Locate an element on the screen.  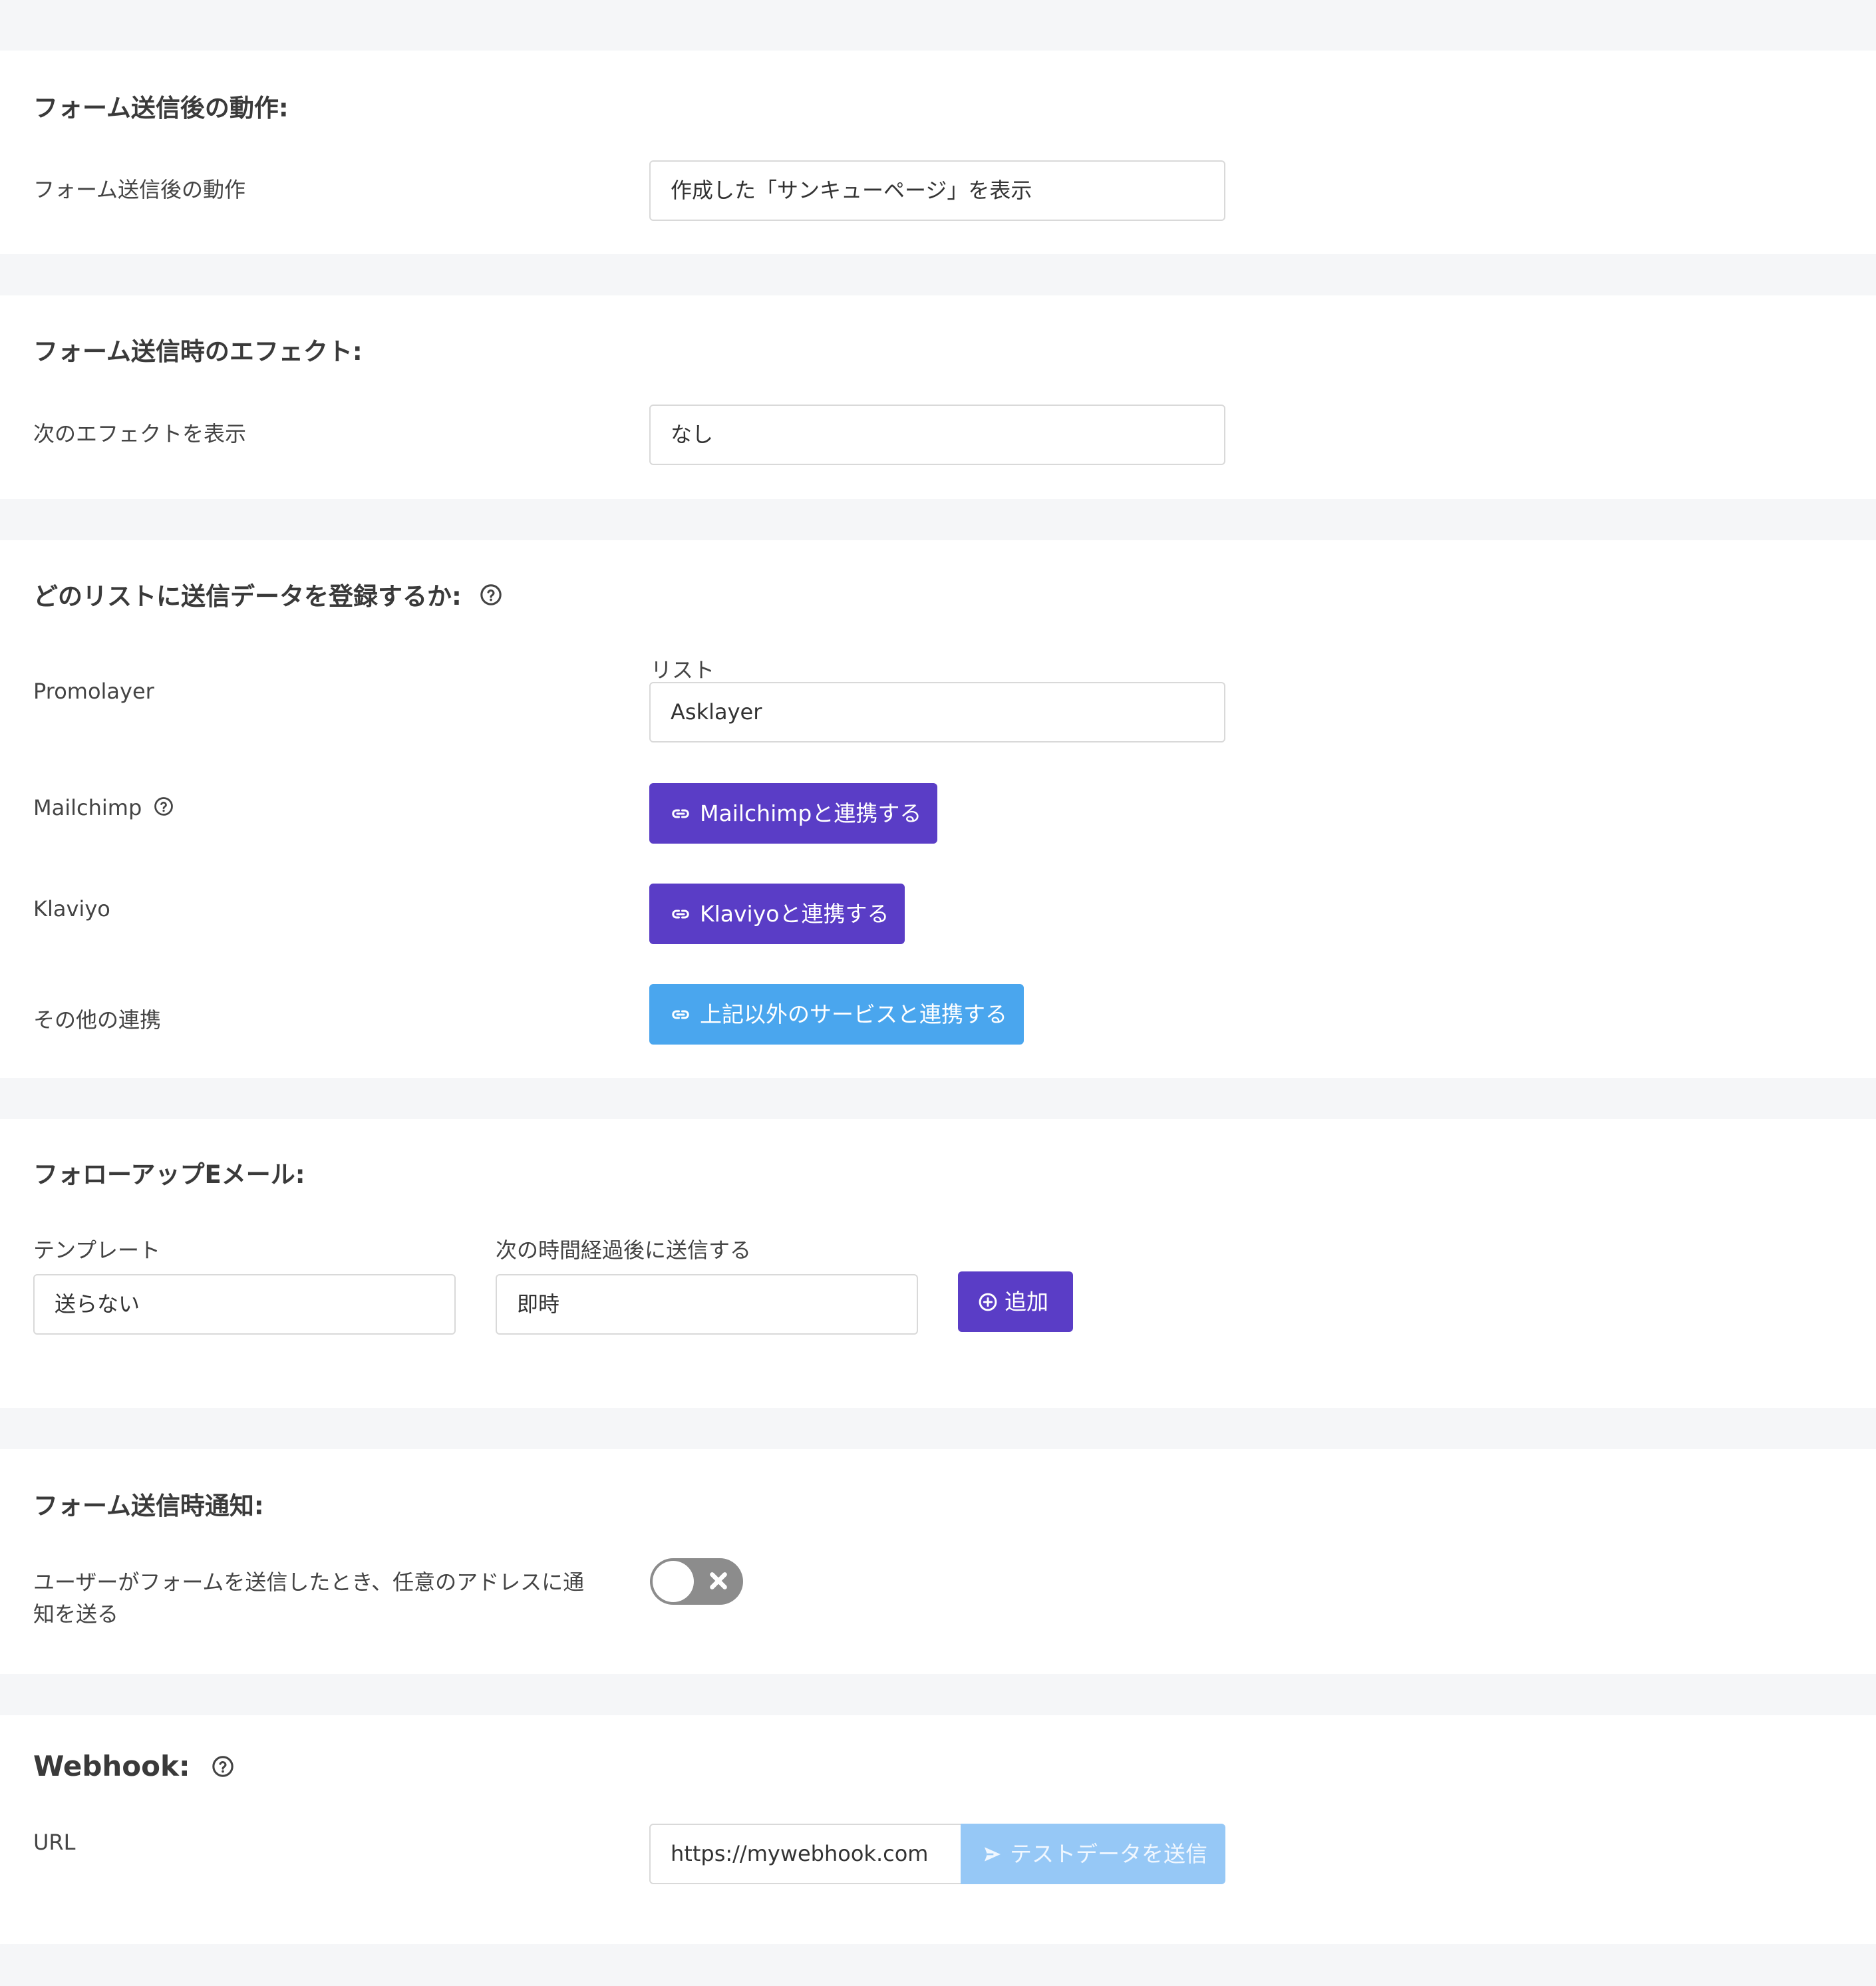
mailchimp-label-text: Mailchimp is located at coordinates (87, 808).